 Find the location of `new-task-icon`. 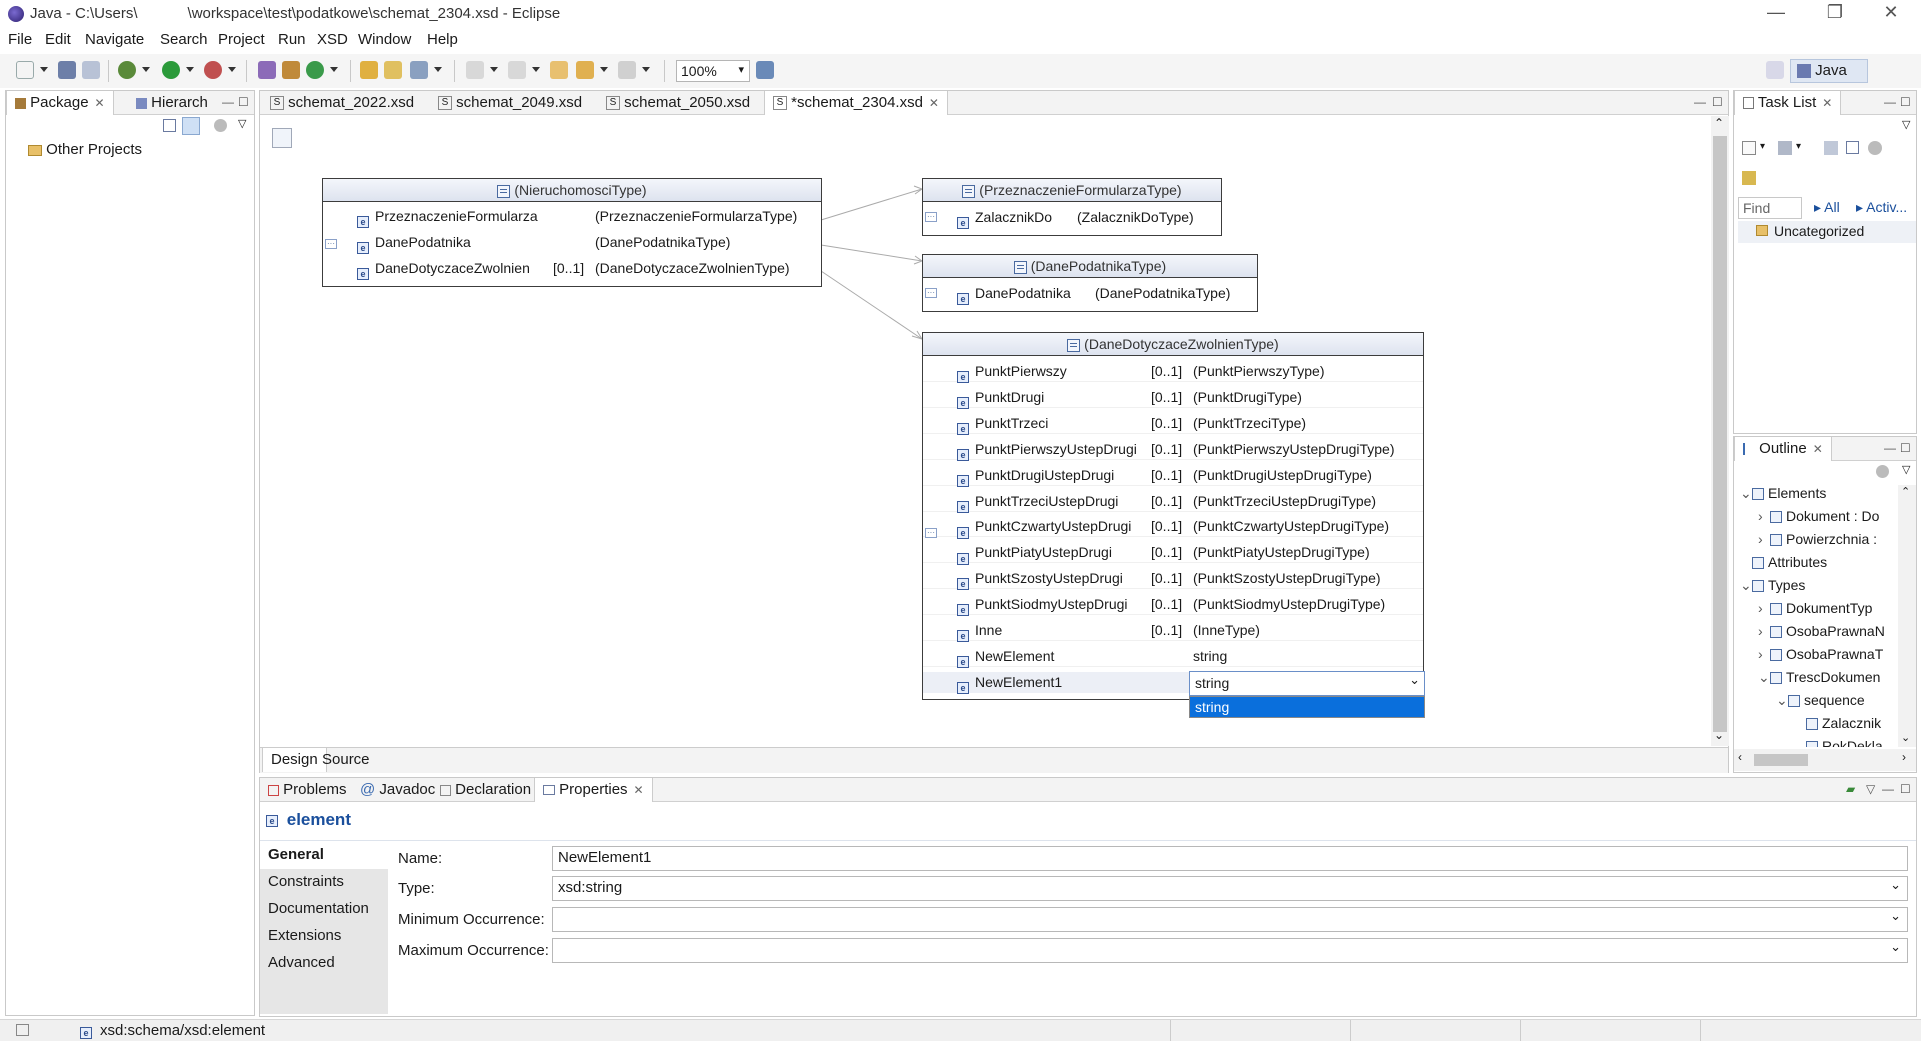

new-task-icon is located at coordinates (1749, 148).